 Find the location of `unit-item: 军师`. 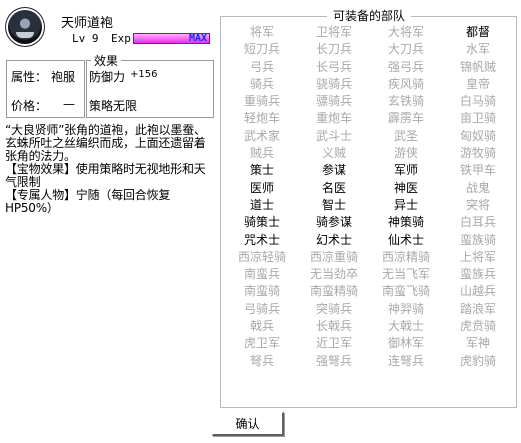

unit-item: 军师 is located at coordinates (405, 170).